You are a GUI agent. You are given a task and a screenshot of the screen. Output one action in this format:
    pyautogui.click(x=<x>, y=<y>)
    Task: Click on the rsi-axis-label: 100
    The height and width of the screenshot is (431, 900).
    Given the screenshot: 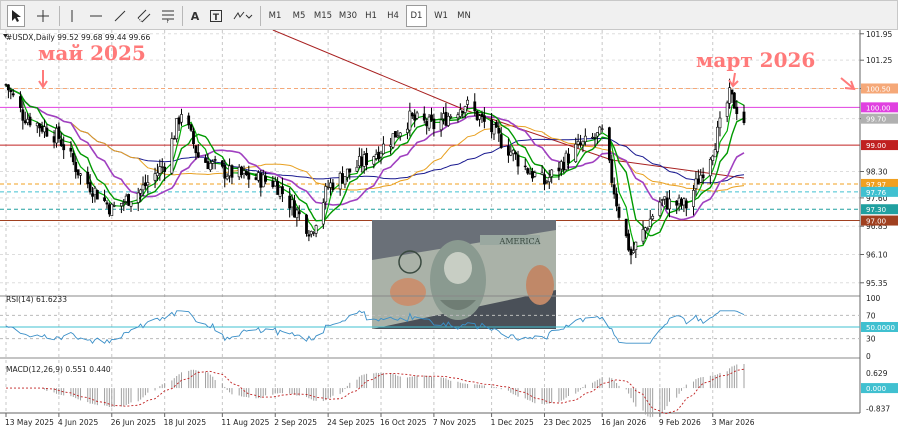 What is the action you would take?
    pyautogui.click(x=873, y=298)
    